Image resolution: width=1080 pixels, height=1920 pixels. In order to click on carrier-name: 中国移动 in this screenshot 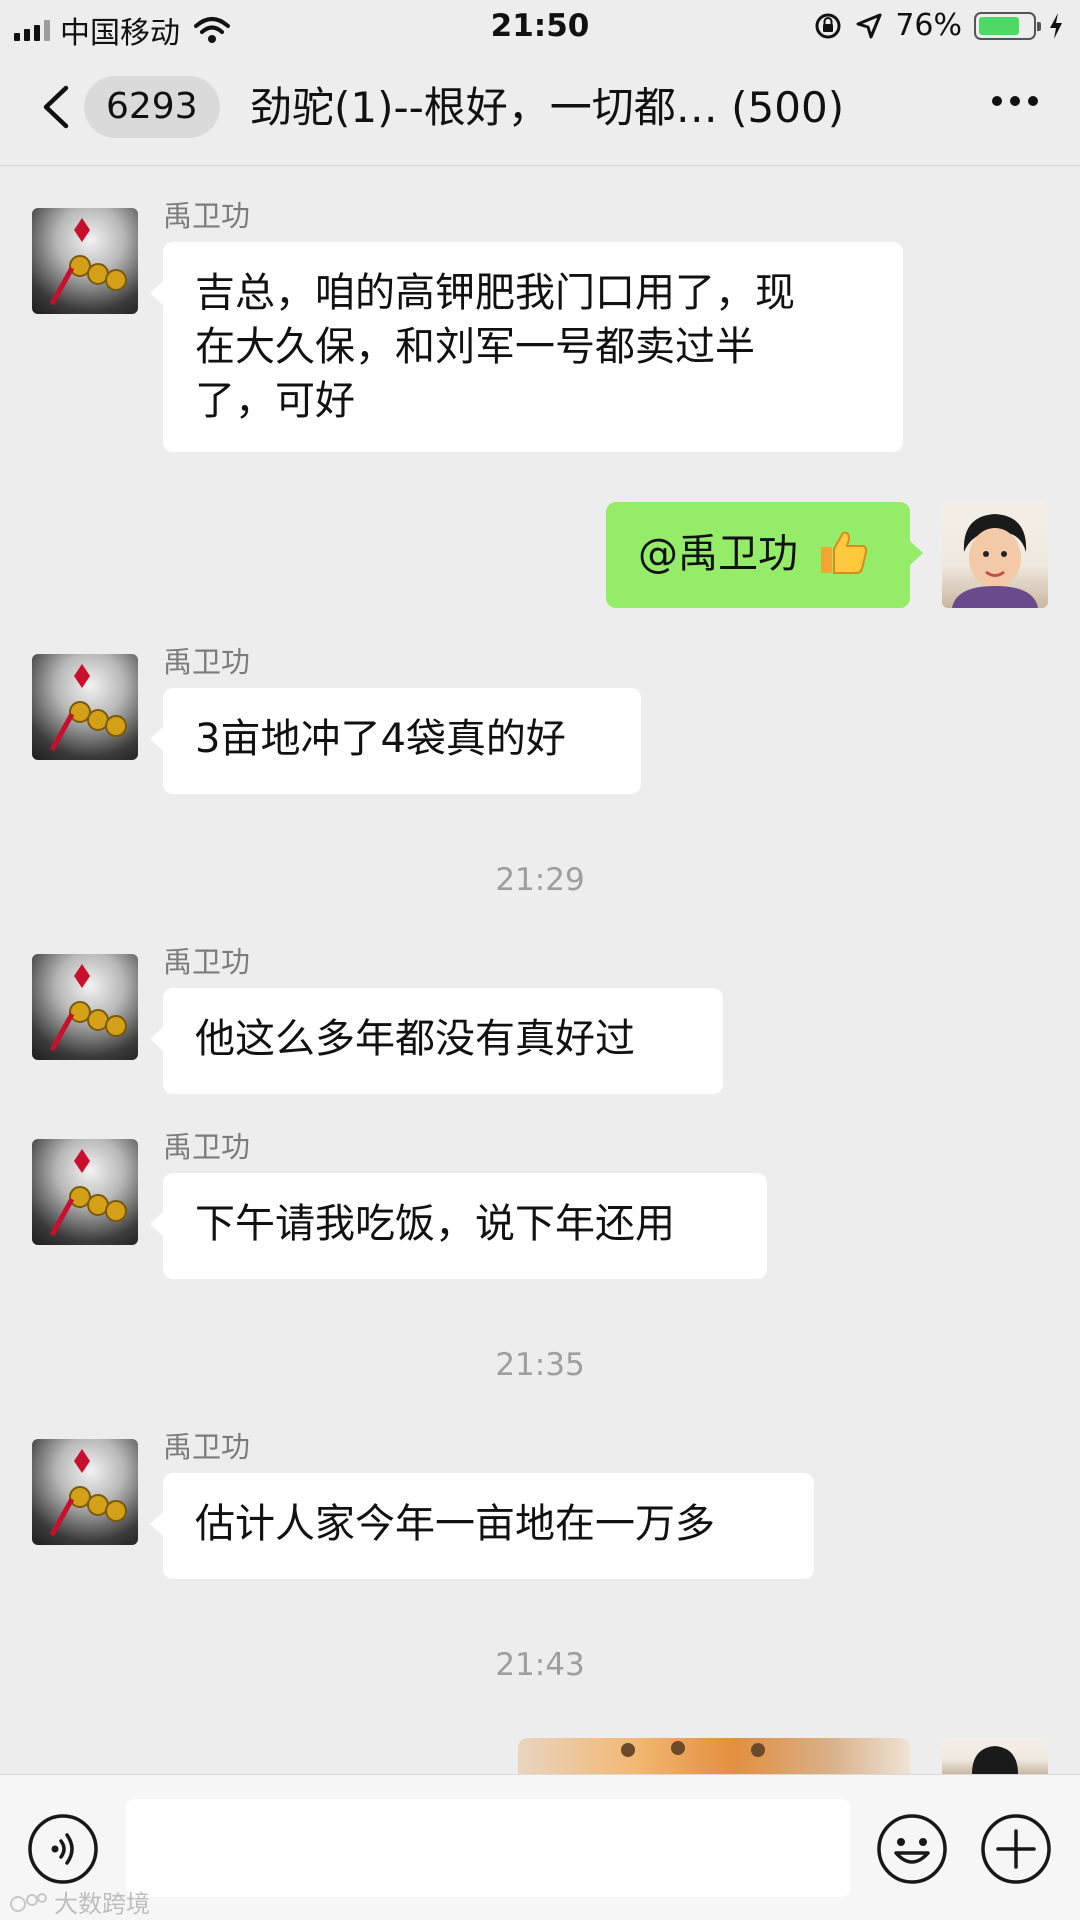, I will do `click(120, 33)`.